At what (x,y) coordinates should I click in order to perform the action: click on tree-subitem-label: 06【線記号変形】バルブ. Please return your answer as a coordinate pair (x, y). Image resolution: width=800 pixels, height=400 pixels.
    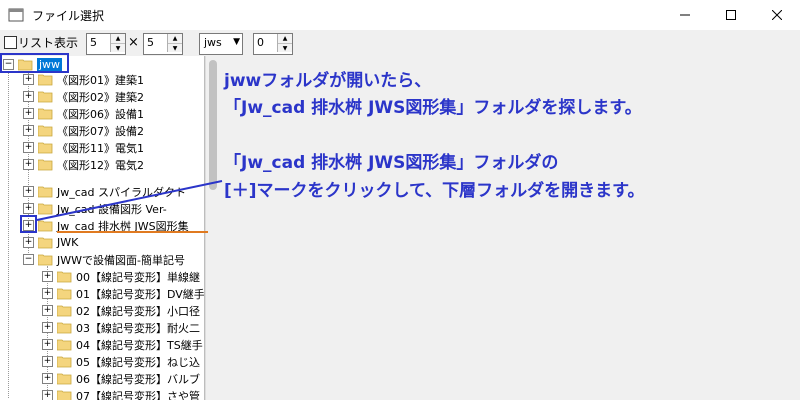
    Looking at the image, I should click on (138, 379).